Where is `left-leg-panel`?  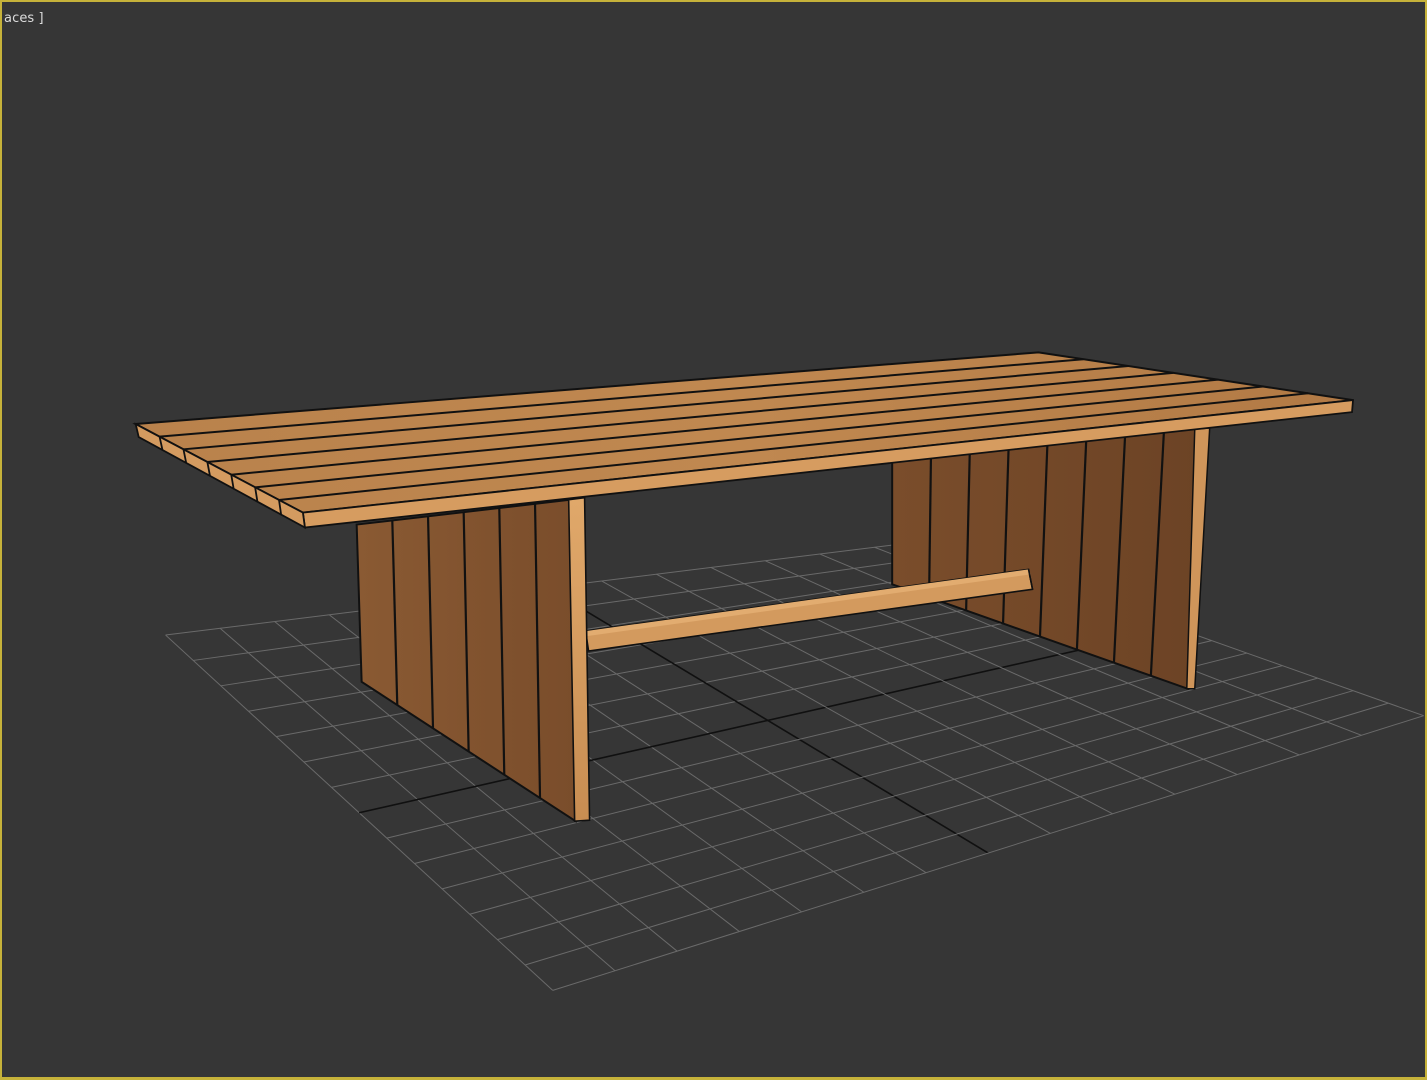
left-leg-panel is located at coordinates (473, 660).